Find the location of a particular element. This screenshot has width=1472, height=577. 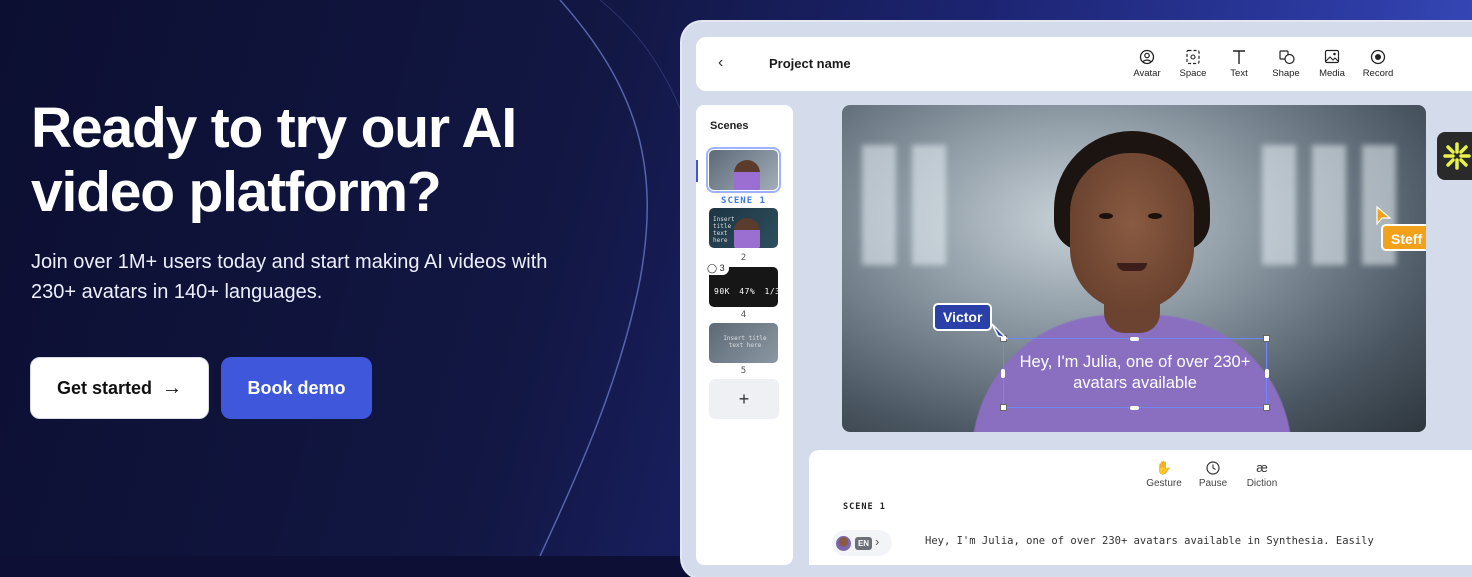

toolbar-text: Text is located at coordinates (1239, 63).